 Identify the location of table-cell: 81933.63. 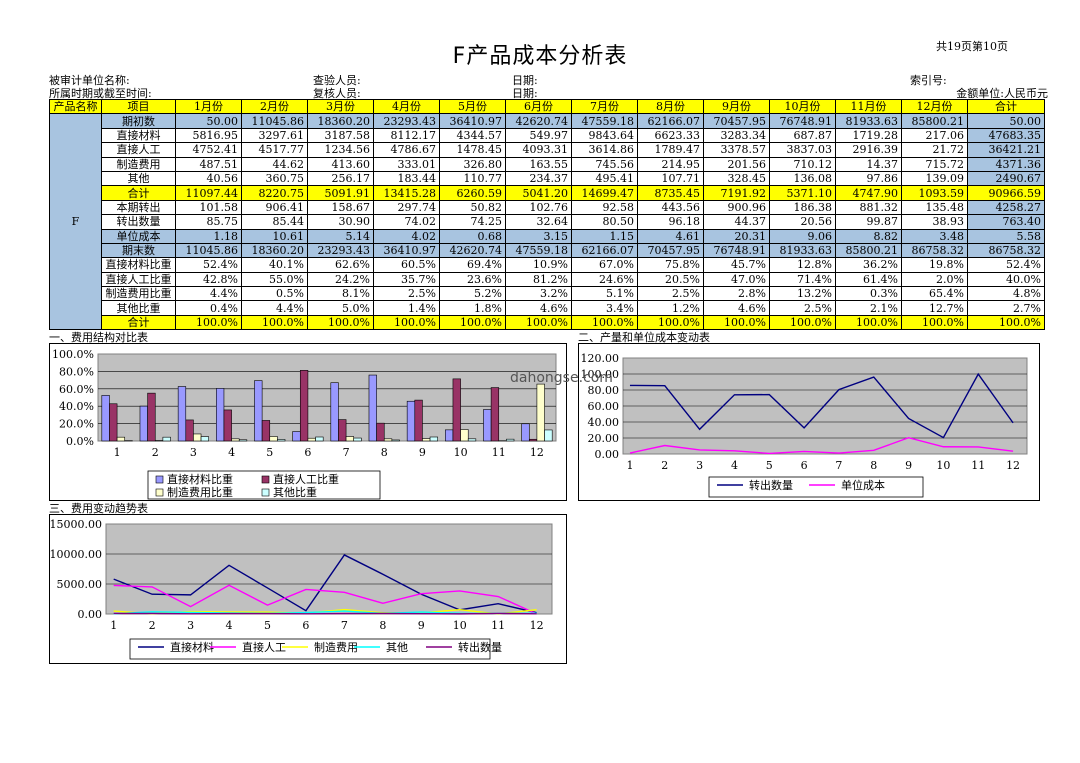
(802, 250).